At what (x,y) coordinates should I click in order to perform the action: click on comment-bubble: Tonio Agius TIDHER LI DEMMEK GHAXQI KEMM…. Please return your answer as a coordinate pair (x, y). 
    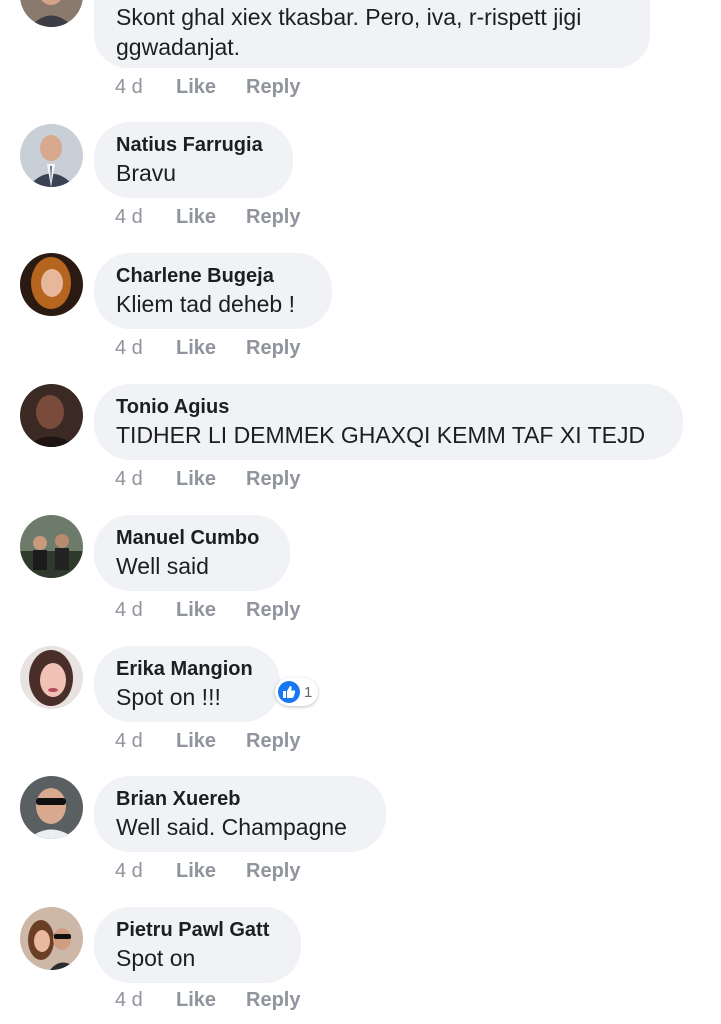
    Looking at the image, I should click on (388, 422).